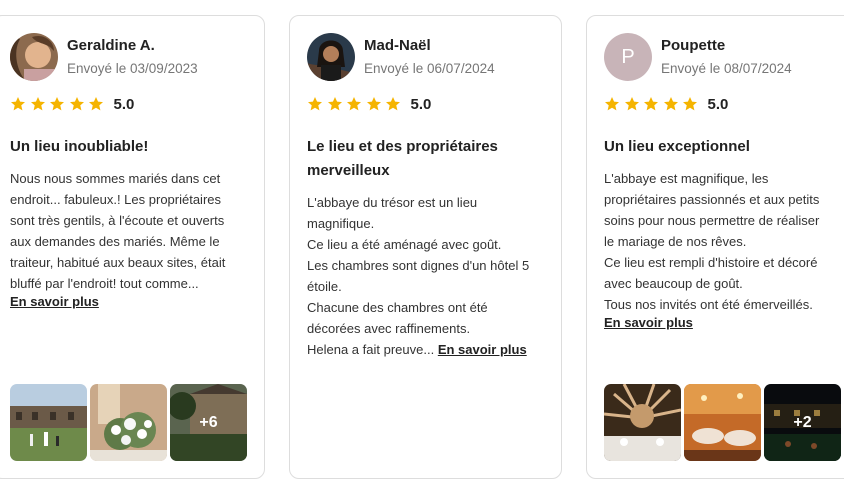  What do you see at coordinates (389, 328) in the screenshot?
I see `review-text-line: décorées avec raffinements.` at bounding box center [389, 328].